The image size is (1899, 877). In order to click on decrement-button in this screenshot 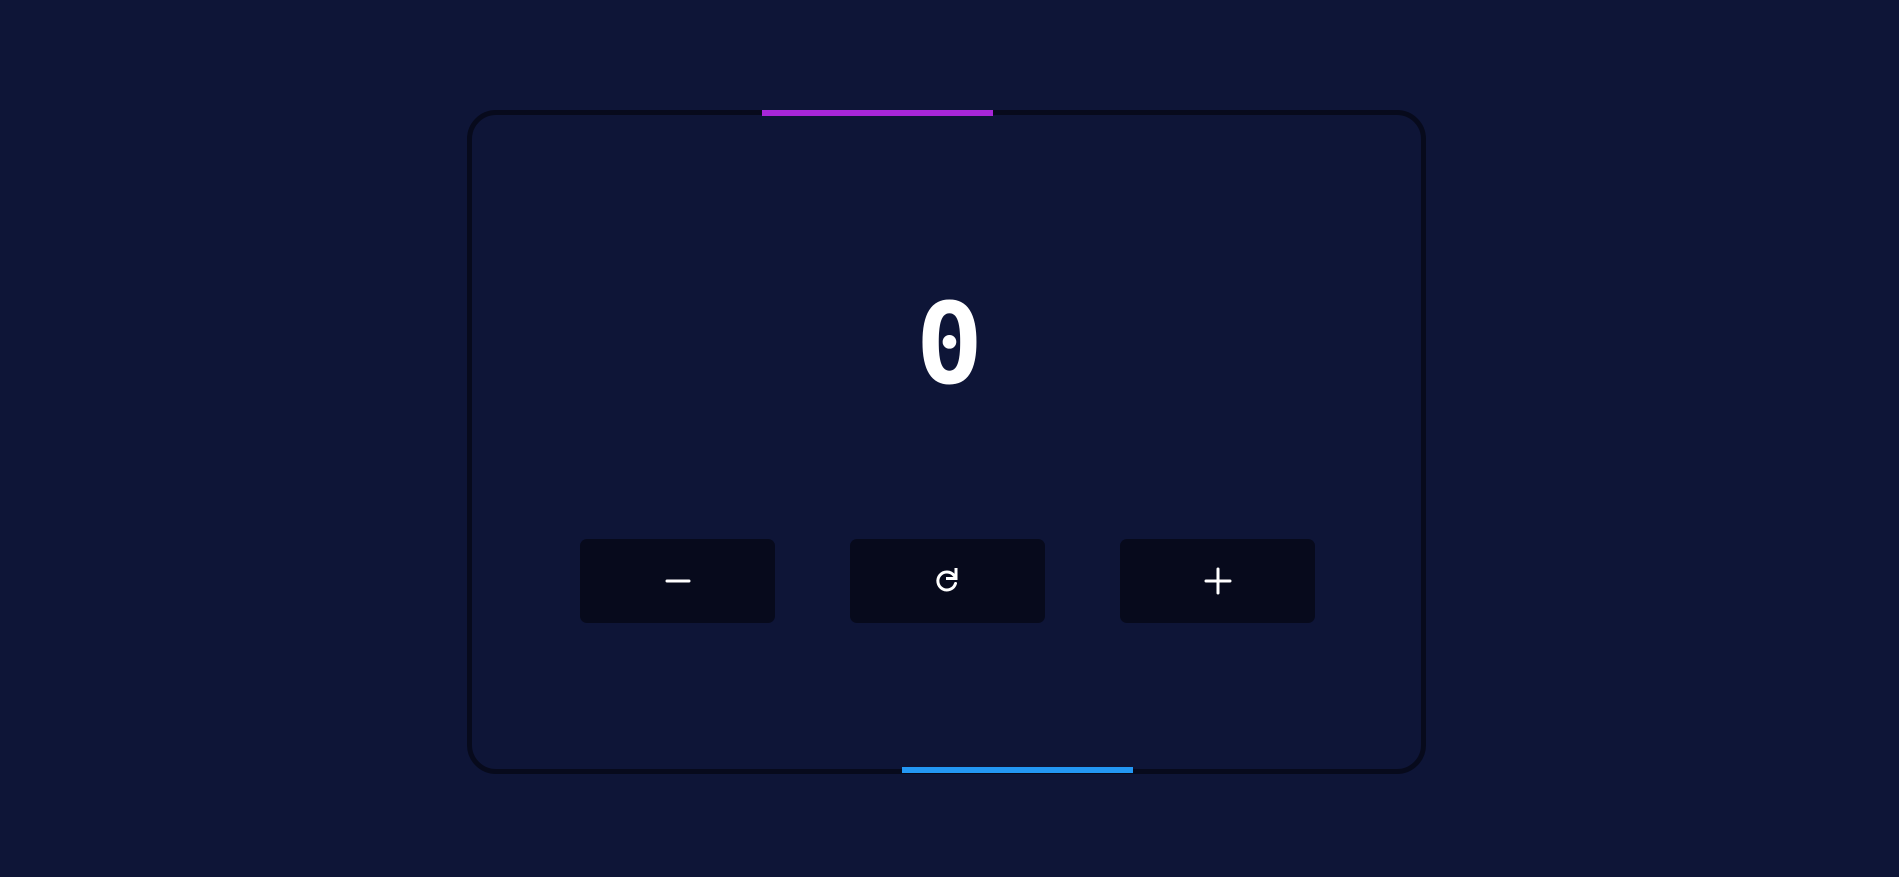, I will do `click(677, 581)`.